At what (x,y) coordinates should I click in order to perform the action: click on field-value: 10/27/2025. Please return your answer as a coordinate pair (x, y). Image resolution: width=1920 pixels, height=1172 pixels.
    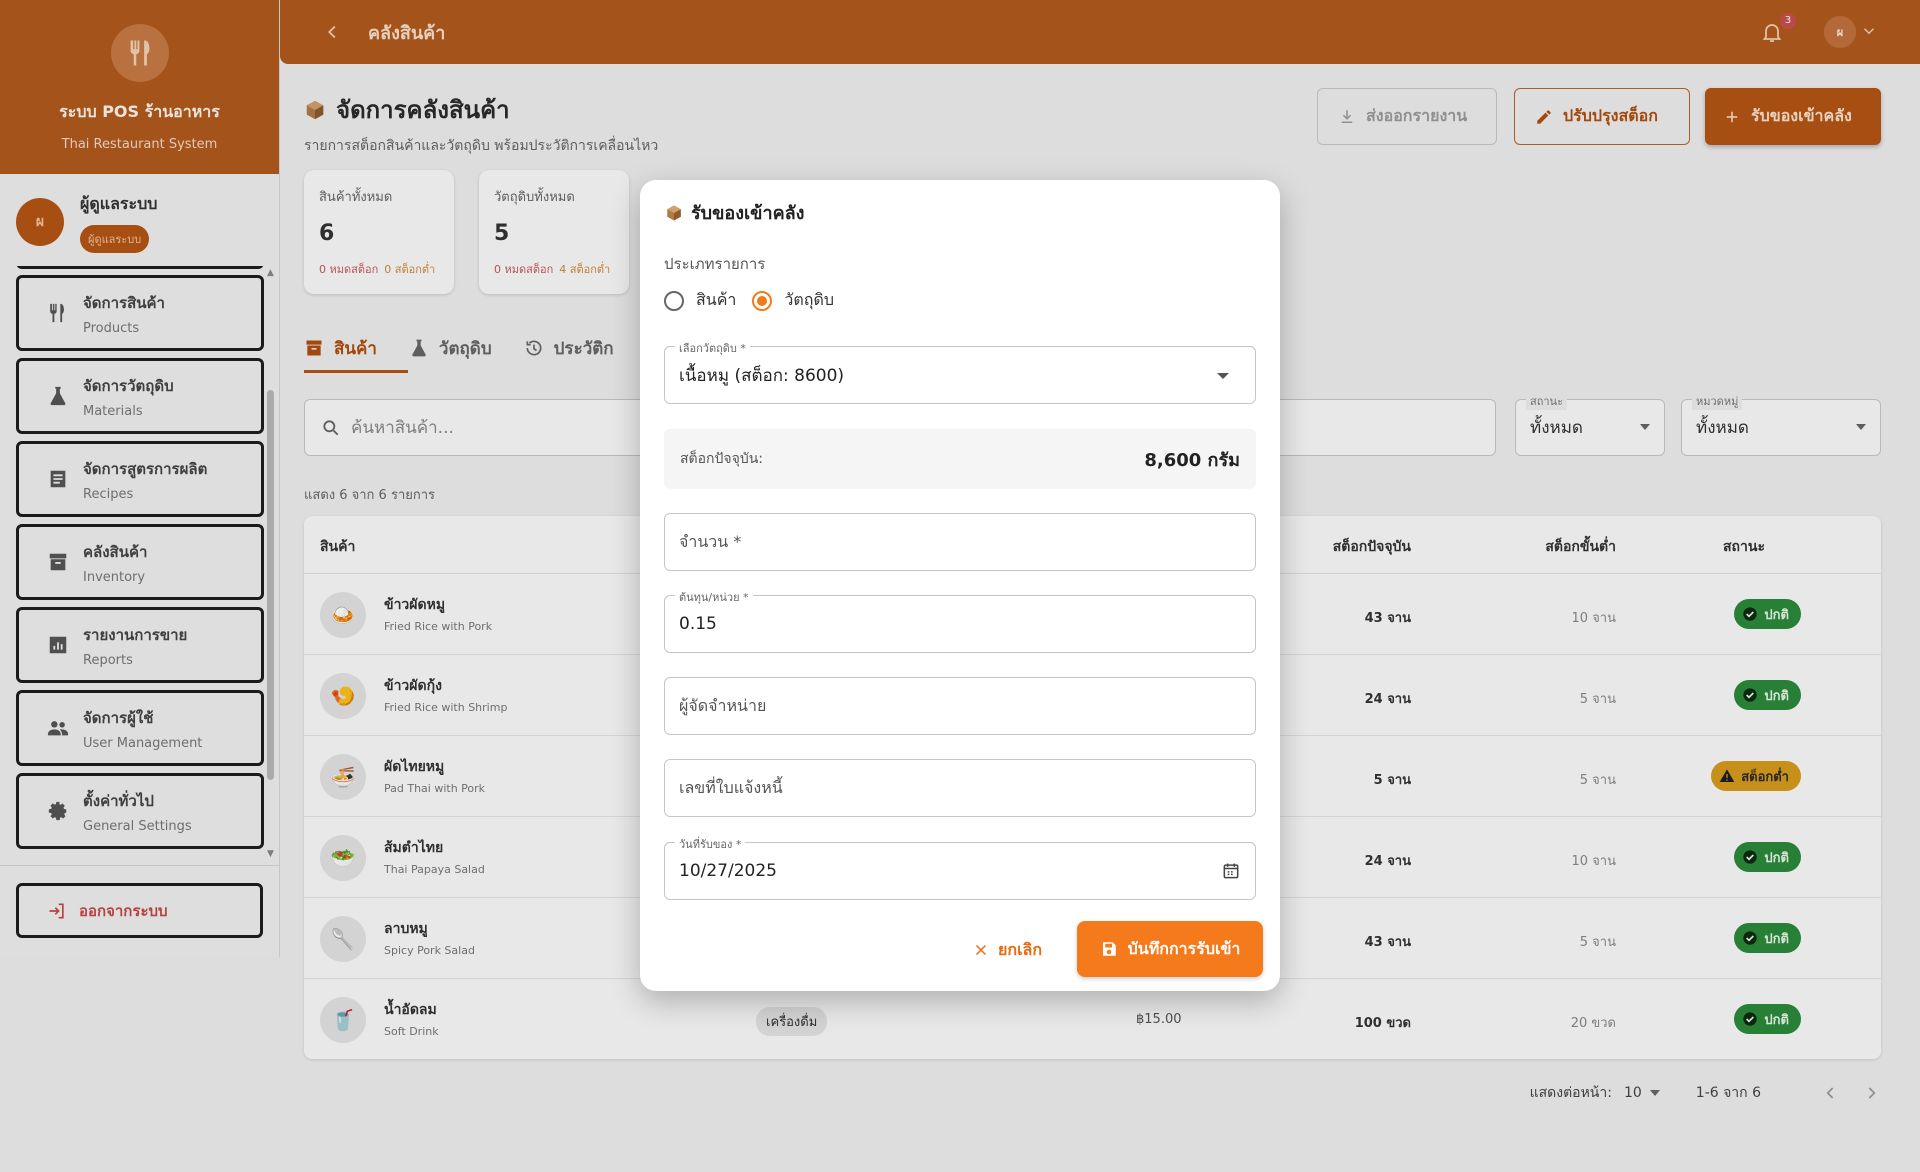
    Looking at the image, I should click on (728, 871).